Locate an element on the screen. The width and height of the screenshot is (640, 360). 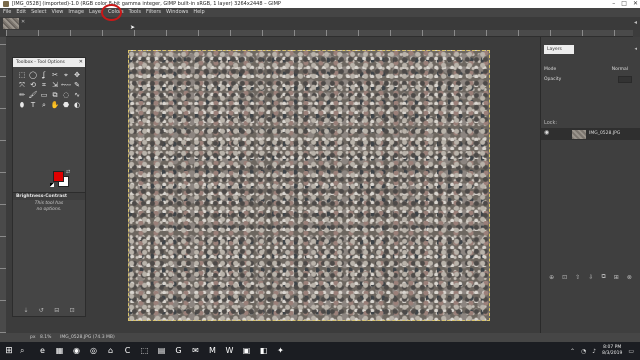
network-icon: ◔ is located at coordinates (583, 351).